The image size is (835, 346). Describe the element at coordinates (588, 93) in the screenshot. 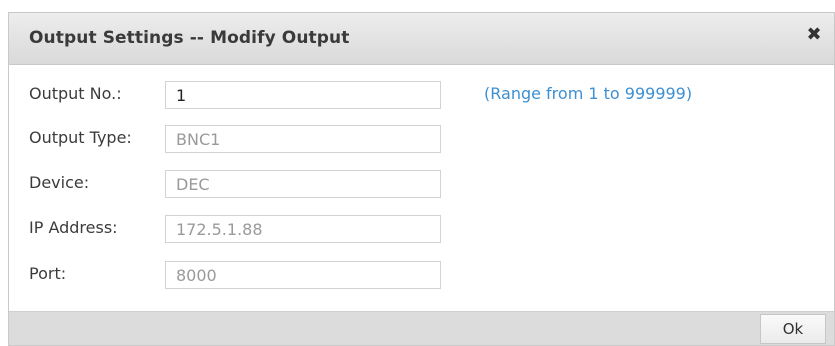

I see `output-no-range-hint: (Range from 1 to 999999)` at that location.